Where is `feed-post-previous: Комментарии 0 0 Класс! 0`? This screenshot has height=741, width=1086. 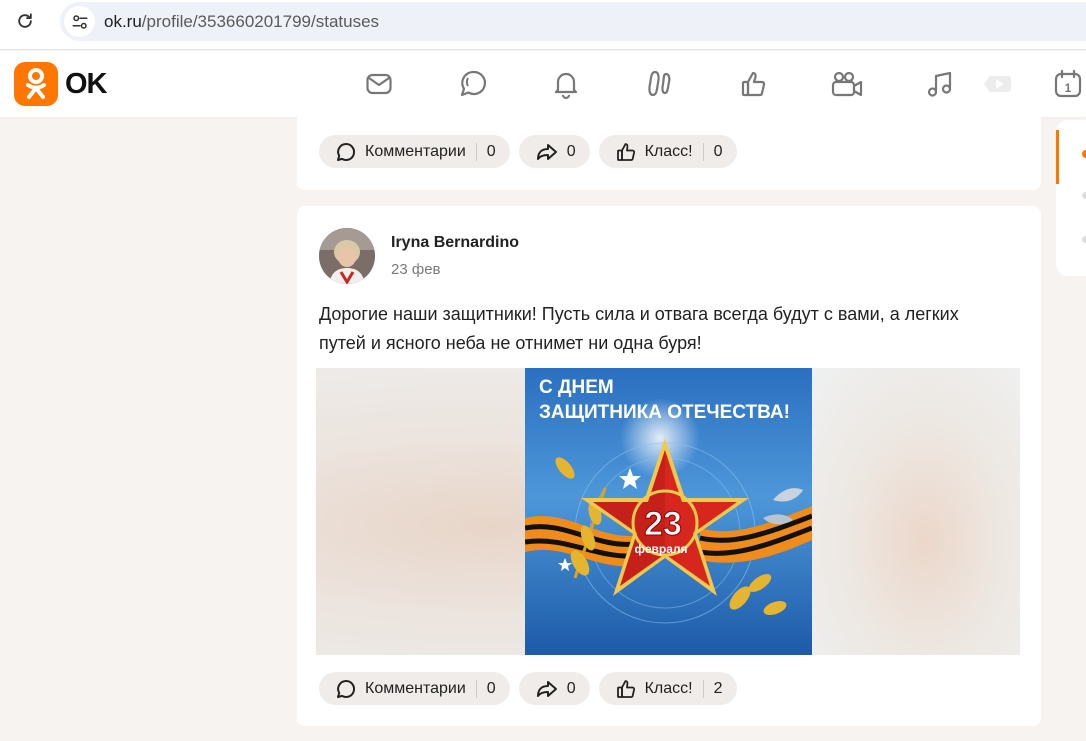
feed-post-previous: Комментарии 0 0 Класс! 0 is located at coordinates (669, 145).